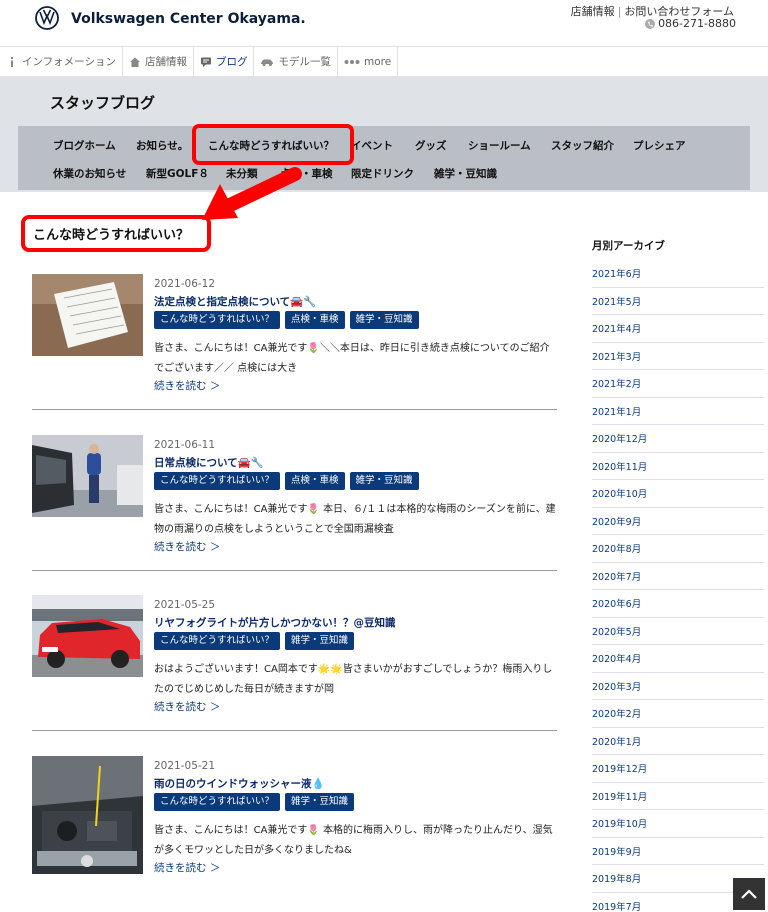 The height and width of the screenshot is (912, 768). Describe the element at coordinates (650, 23) in the screenshot. I see `phone-icon` at that location.